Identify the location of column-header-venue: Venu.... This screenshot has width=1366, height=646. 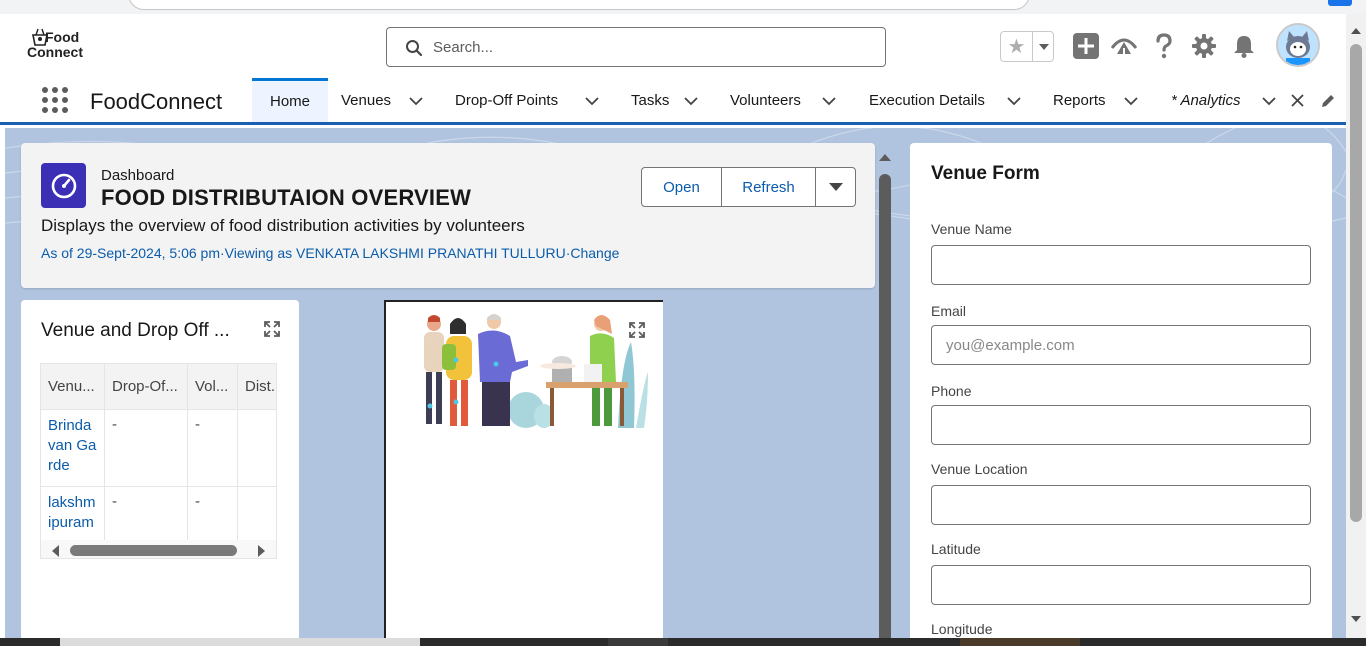
(73, 386).